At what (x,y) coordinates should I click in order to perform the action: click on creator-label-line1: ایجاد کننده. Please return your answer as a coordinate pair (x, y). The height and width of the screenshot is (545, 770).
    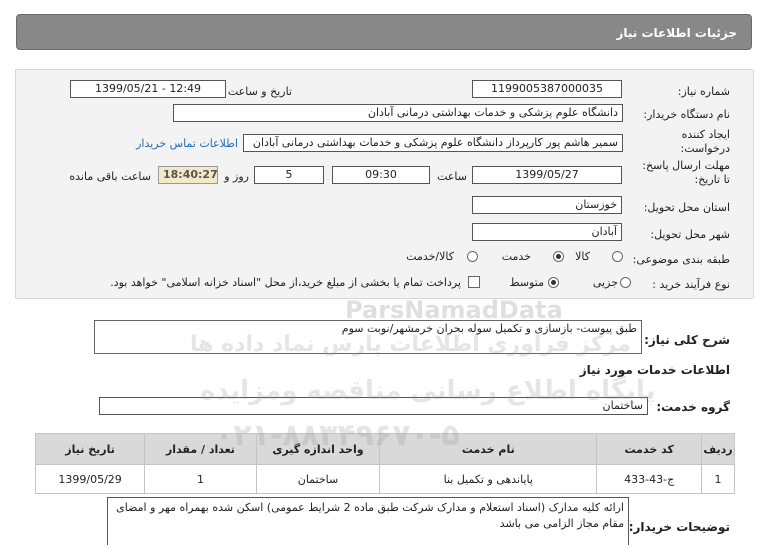
    Looking at the image, I should click on (705, 134).